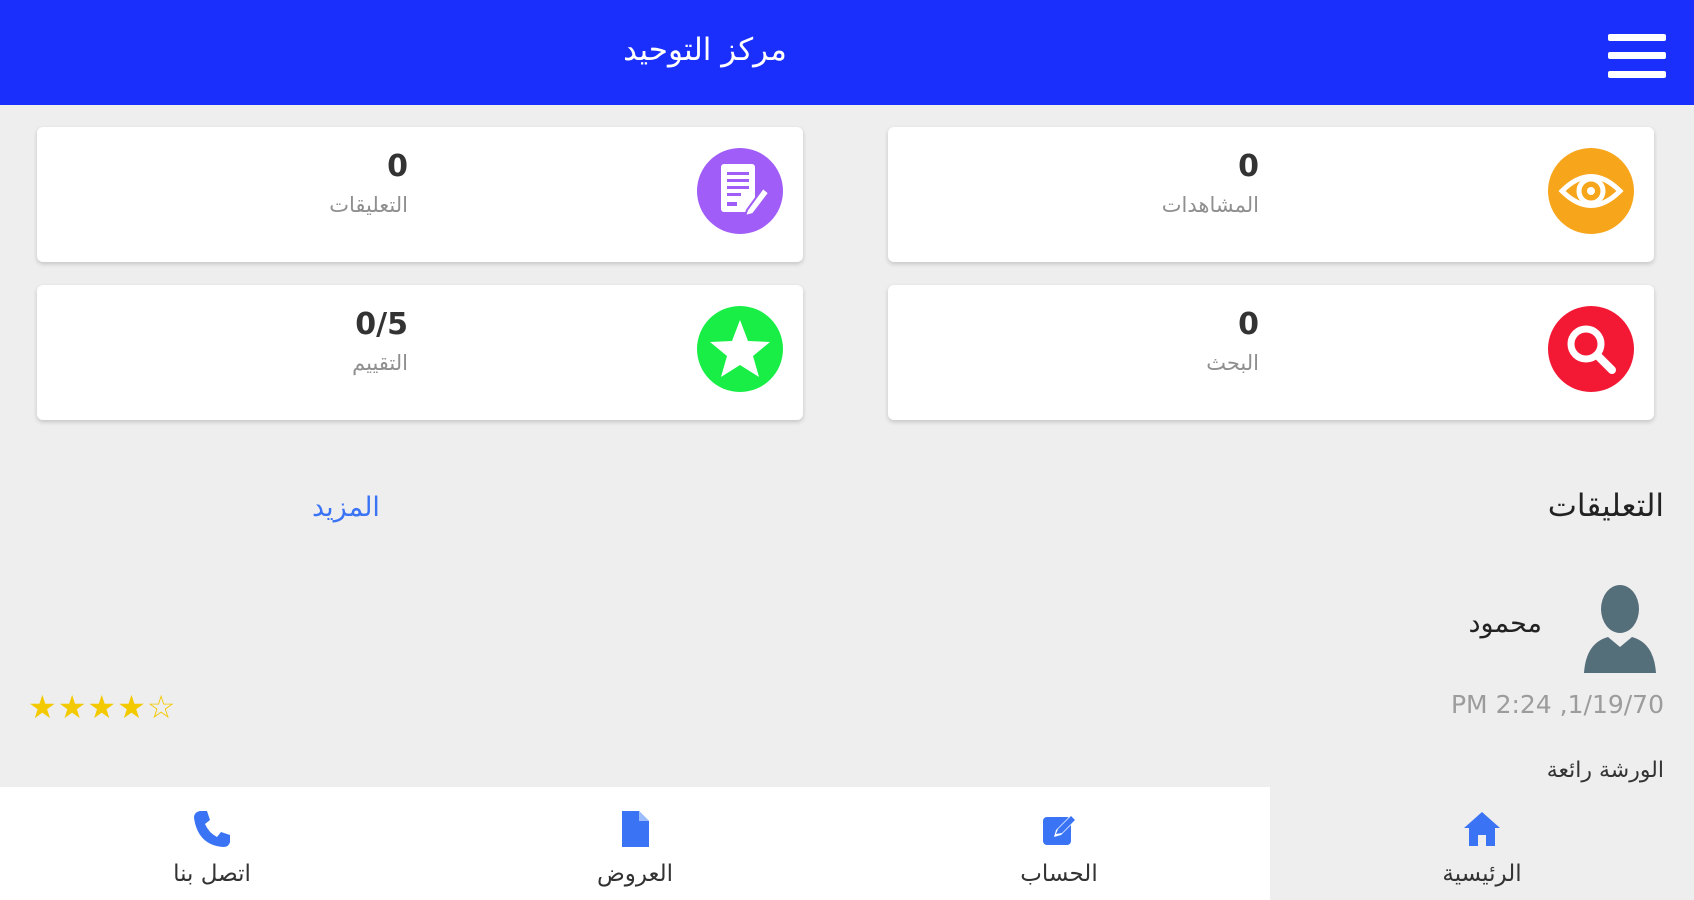 Image resolution: width=1694 pixels, height=900 pixels. I want to click on rating-value: 0/5, so click(381, 324).